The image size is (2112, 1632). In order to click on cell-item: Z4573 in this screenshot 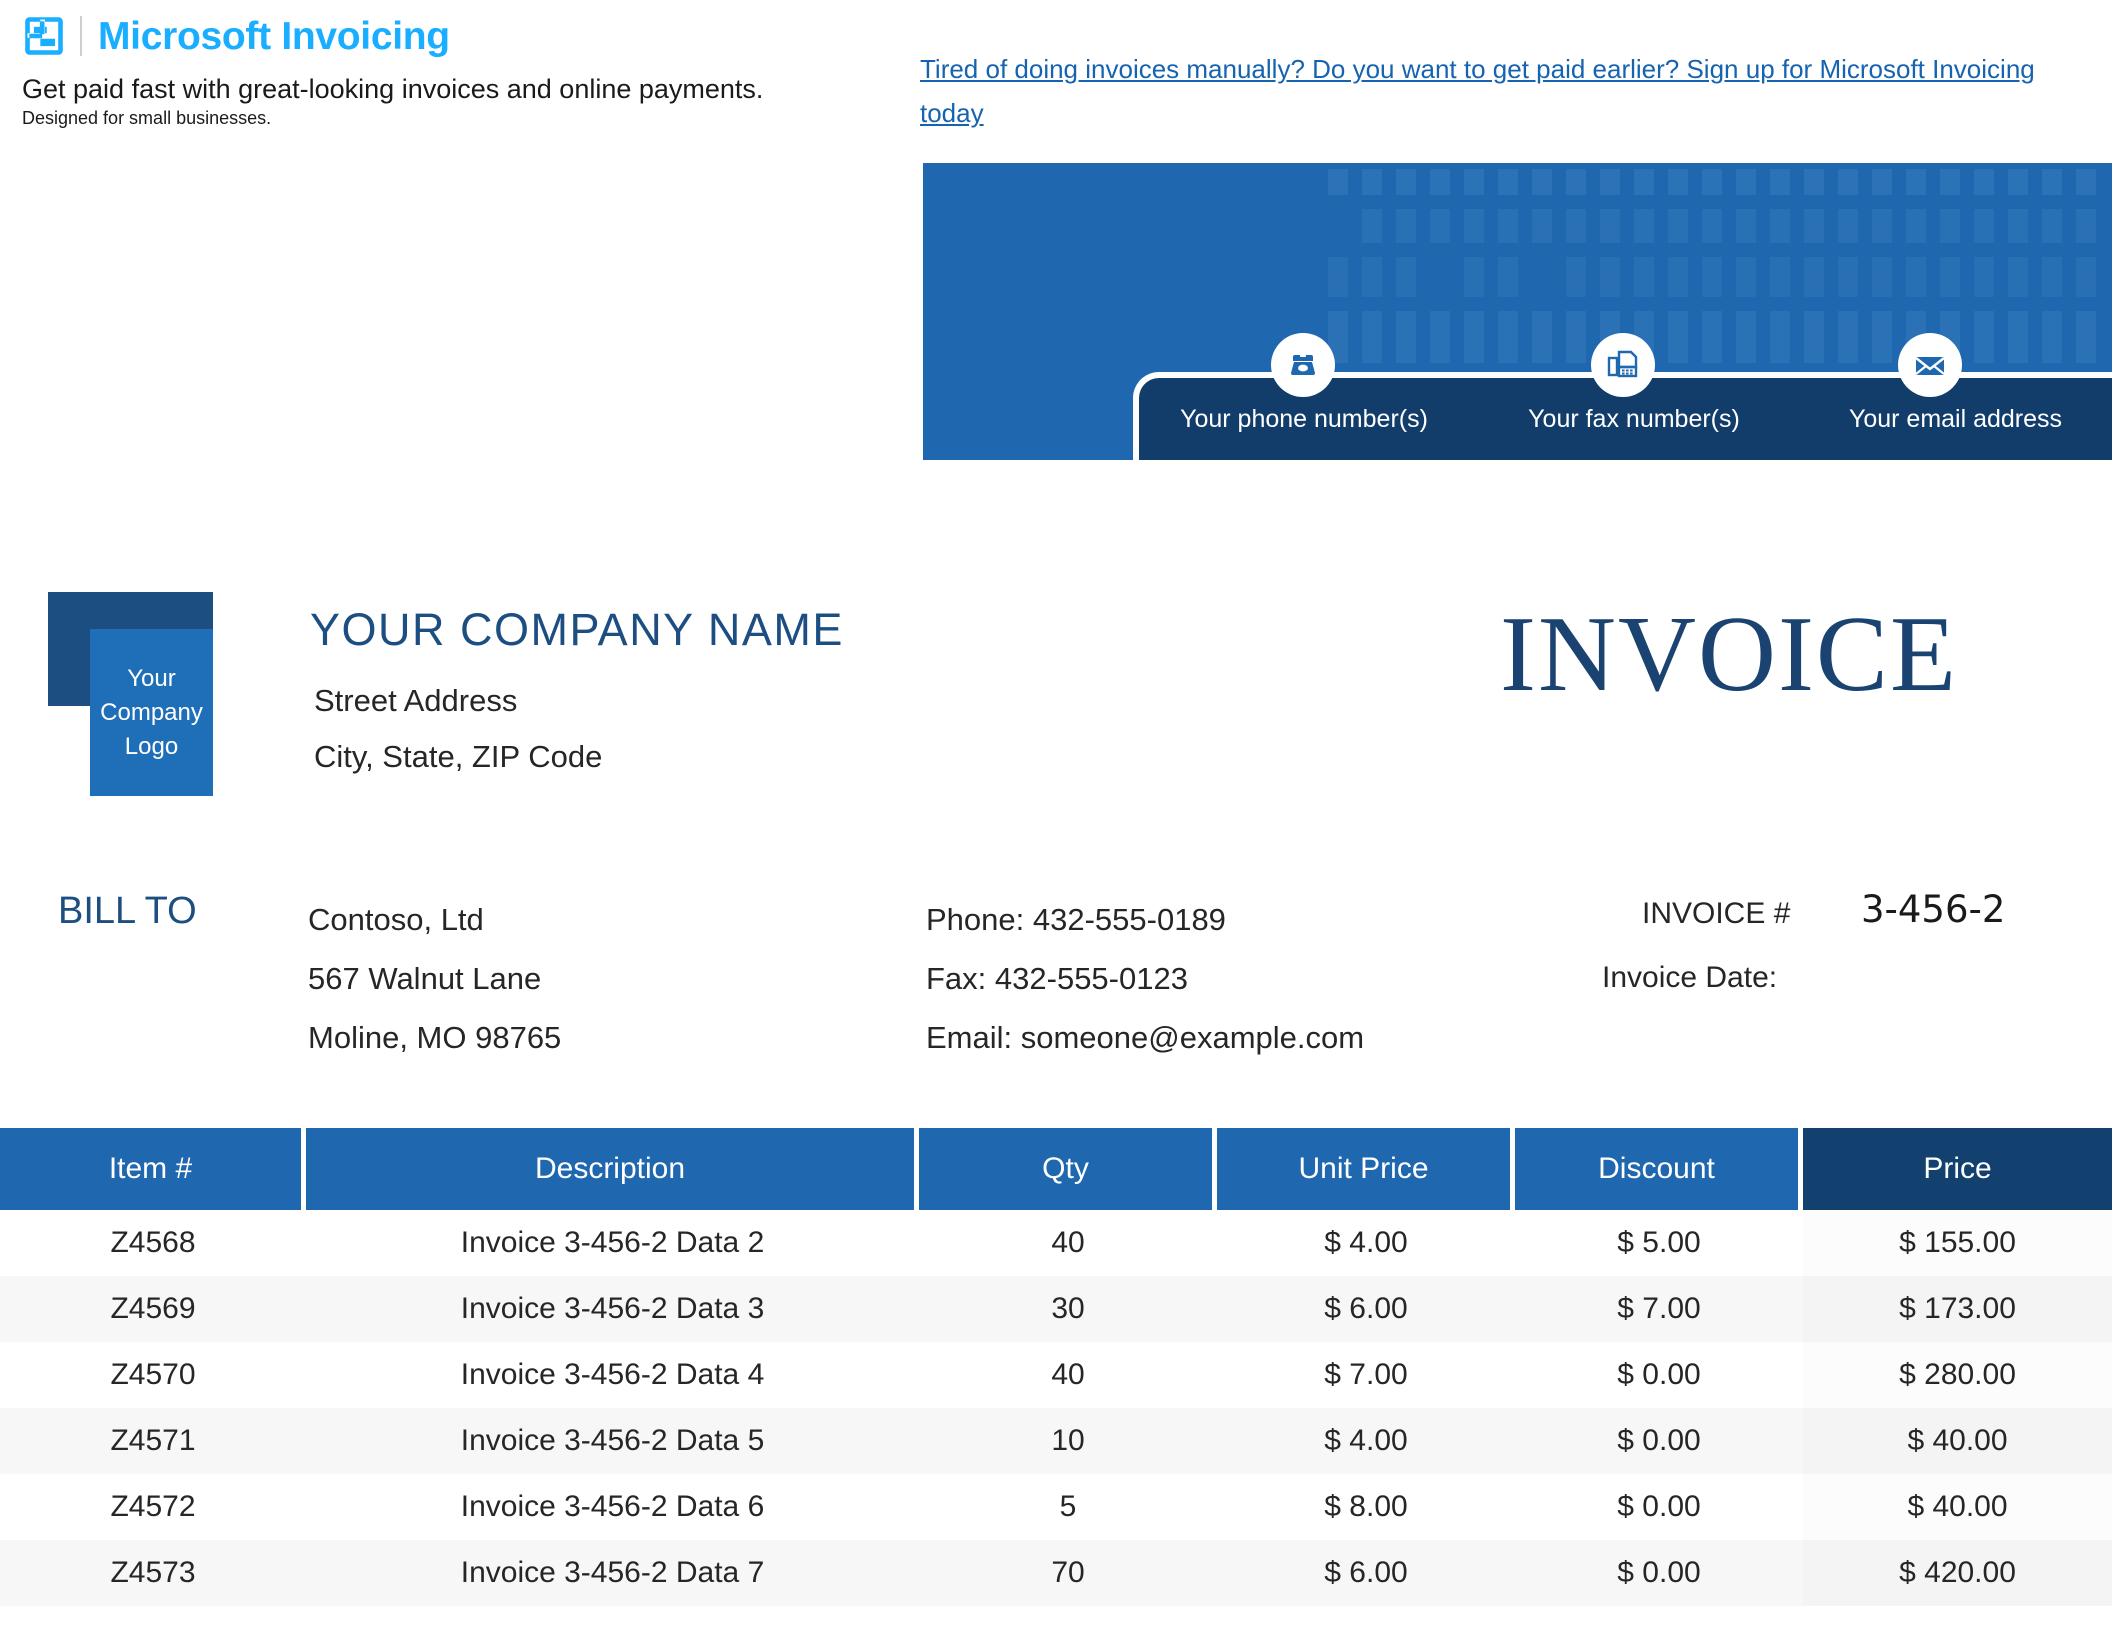, I will do `click(153, 1573)`.